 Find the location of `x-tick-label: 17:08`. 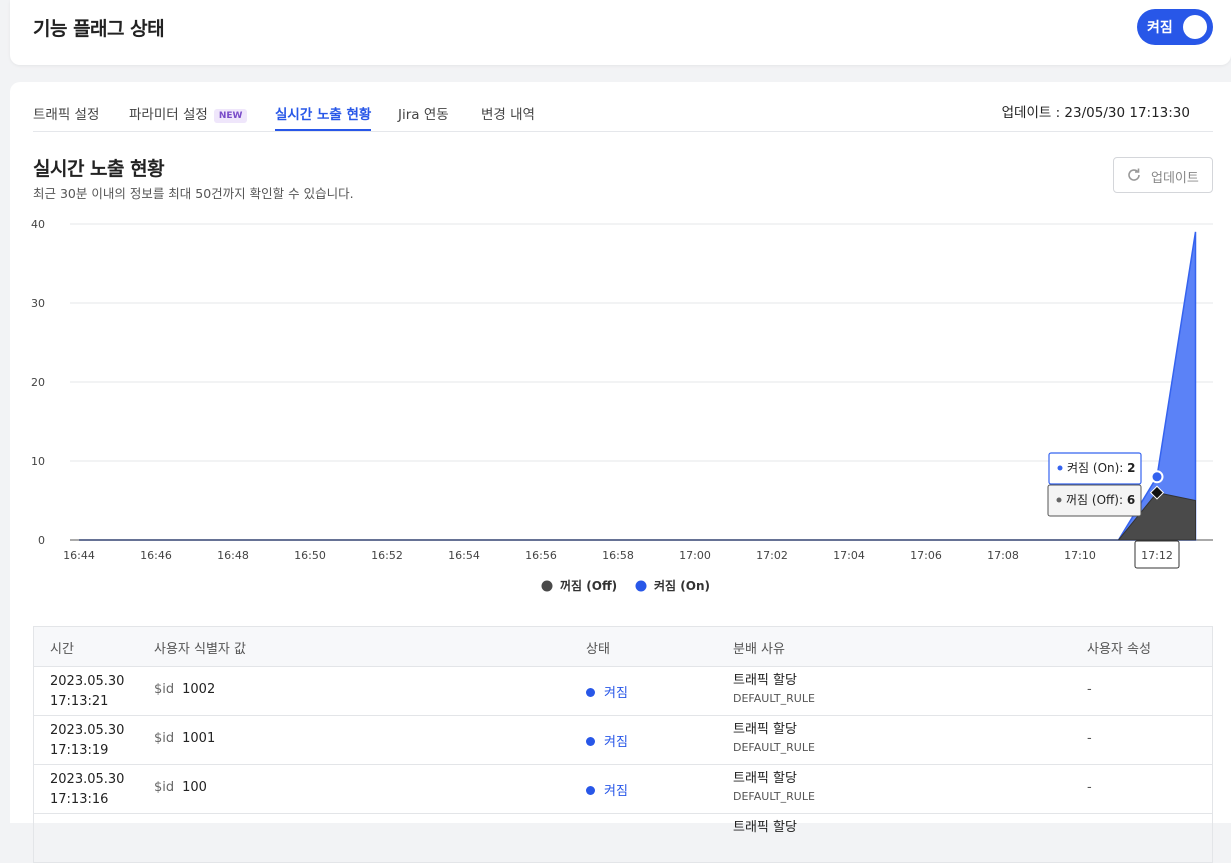

x-tick-label: 17:08 is located at coordinates (1003, 555).